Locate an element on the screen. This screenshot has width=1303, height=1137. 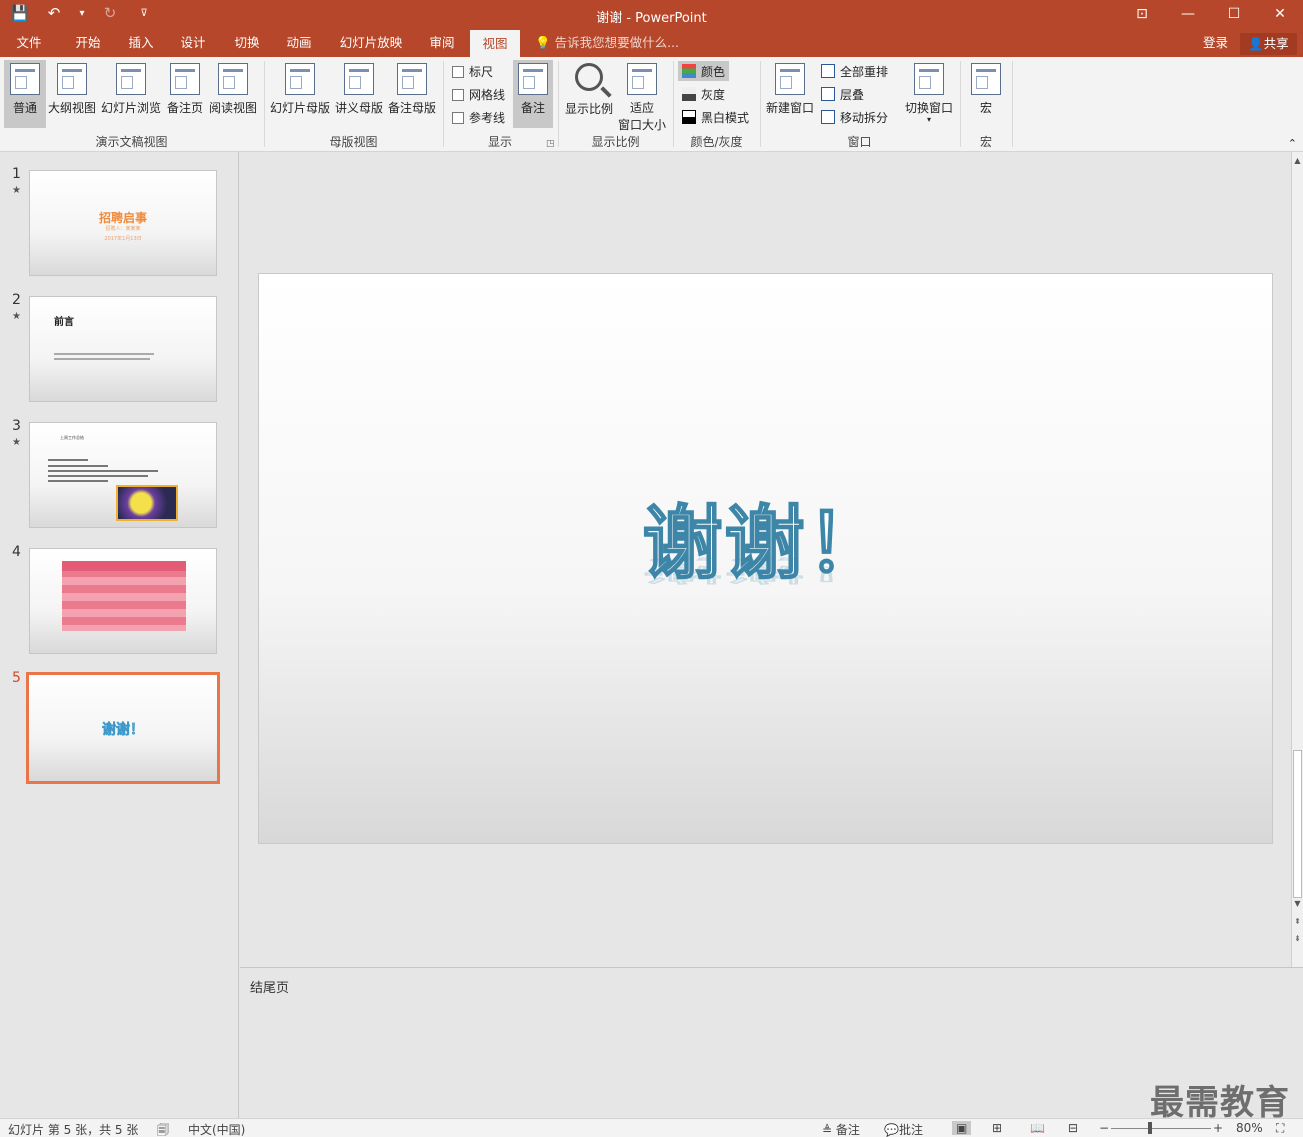
tab-insert: 插入 is located at coordinates (141, 43).